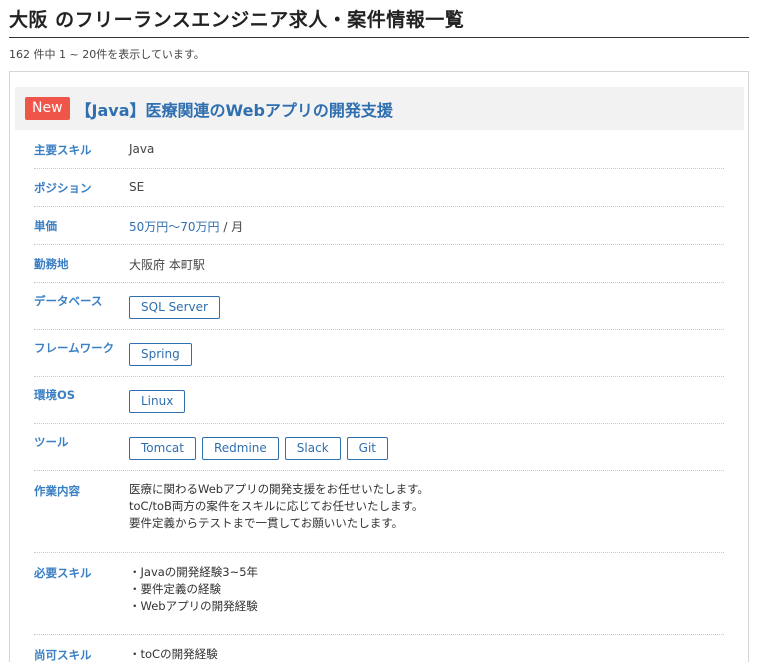 The image size is (779, 662). What do you see at coordinates (379, 306) in the screenshot?
I see `field-row-database: データベース SQL Server` at bounding box center [379, 306].